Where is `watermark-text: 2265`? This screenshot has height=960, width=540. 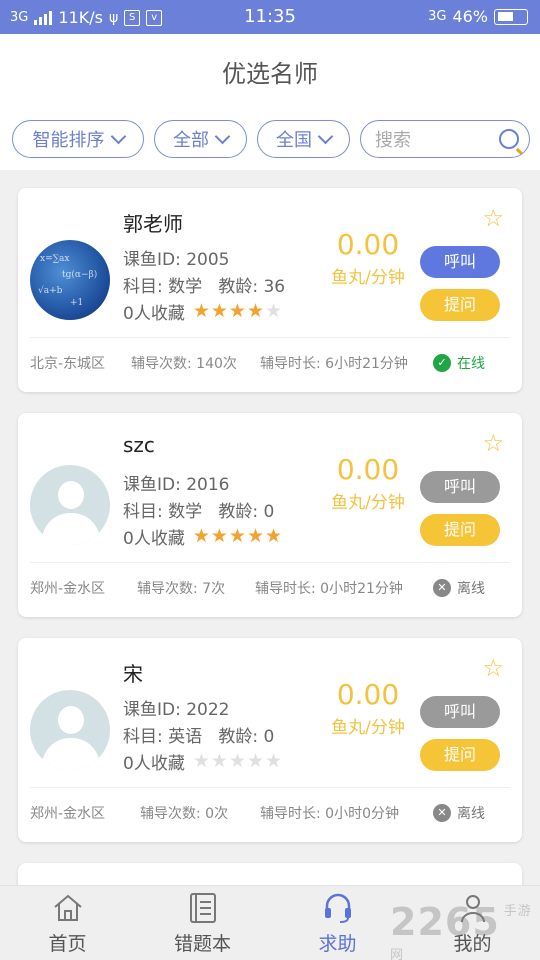 watermark-text: 2265 is located at coordinates (445, 922).